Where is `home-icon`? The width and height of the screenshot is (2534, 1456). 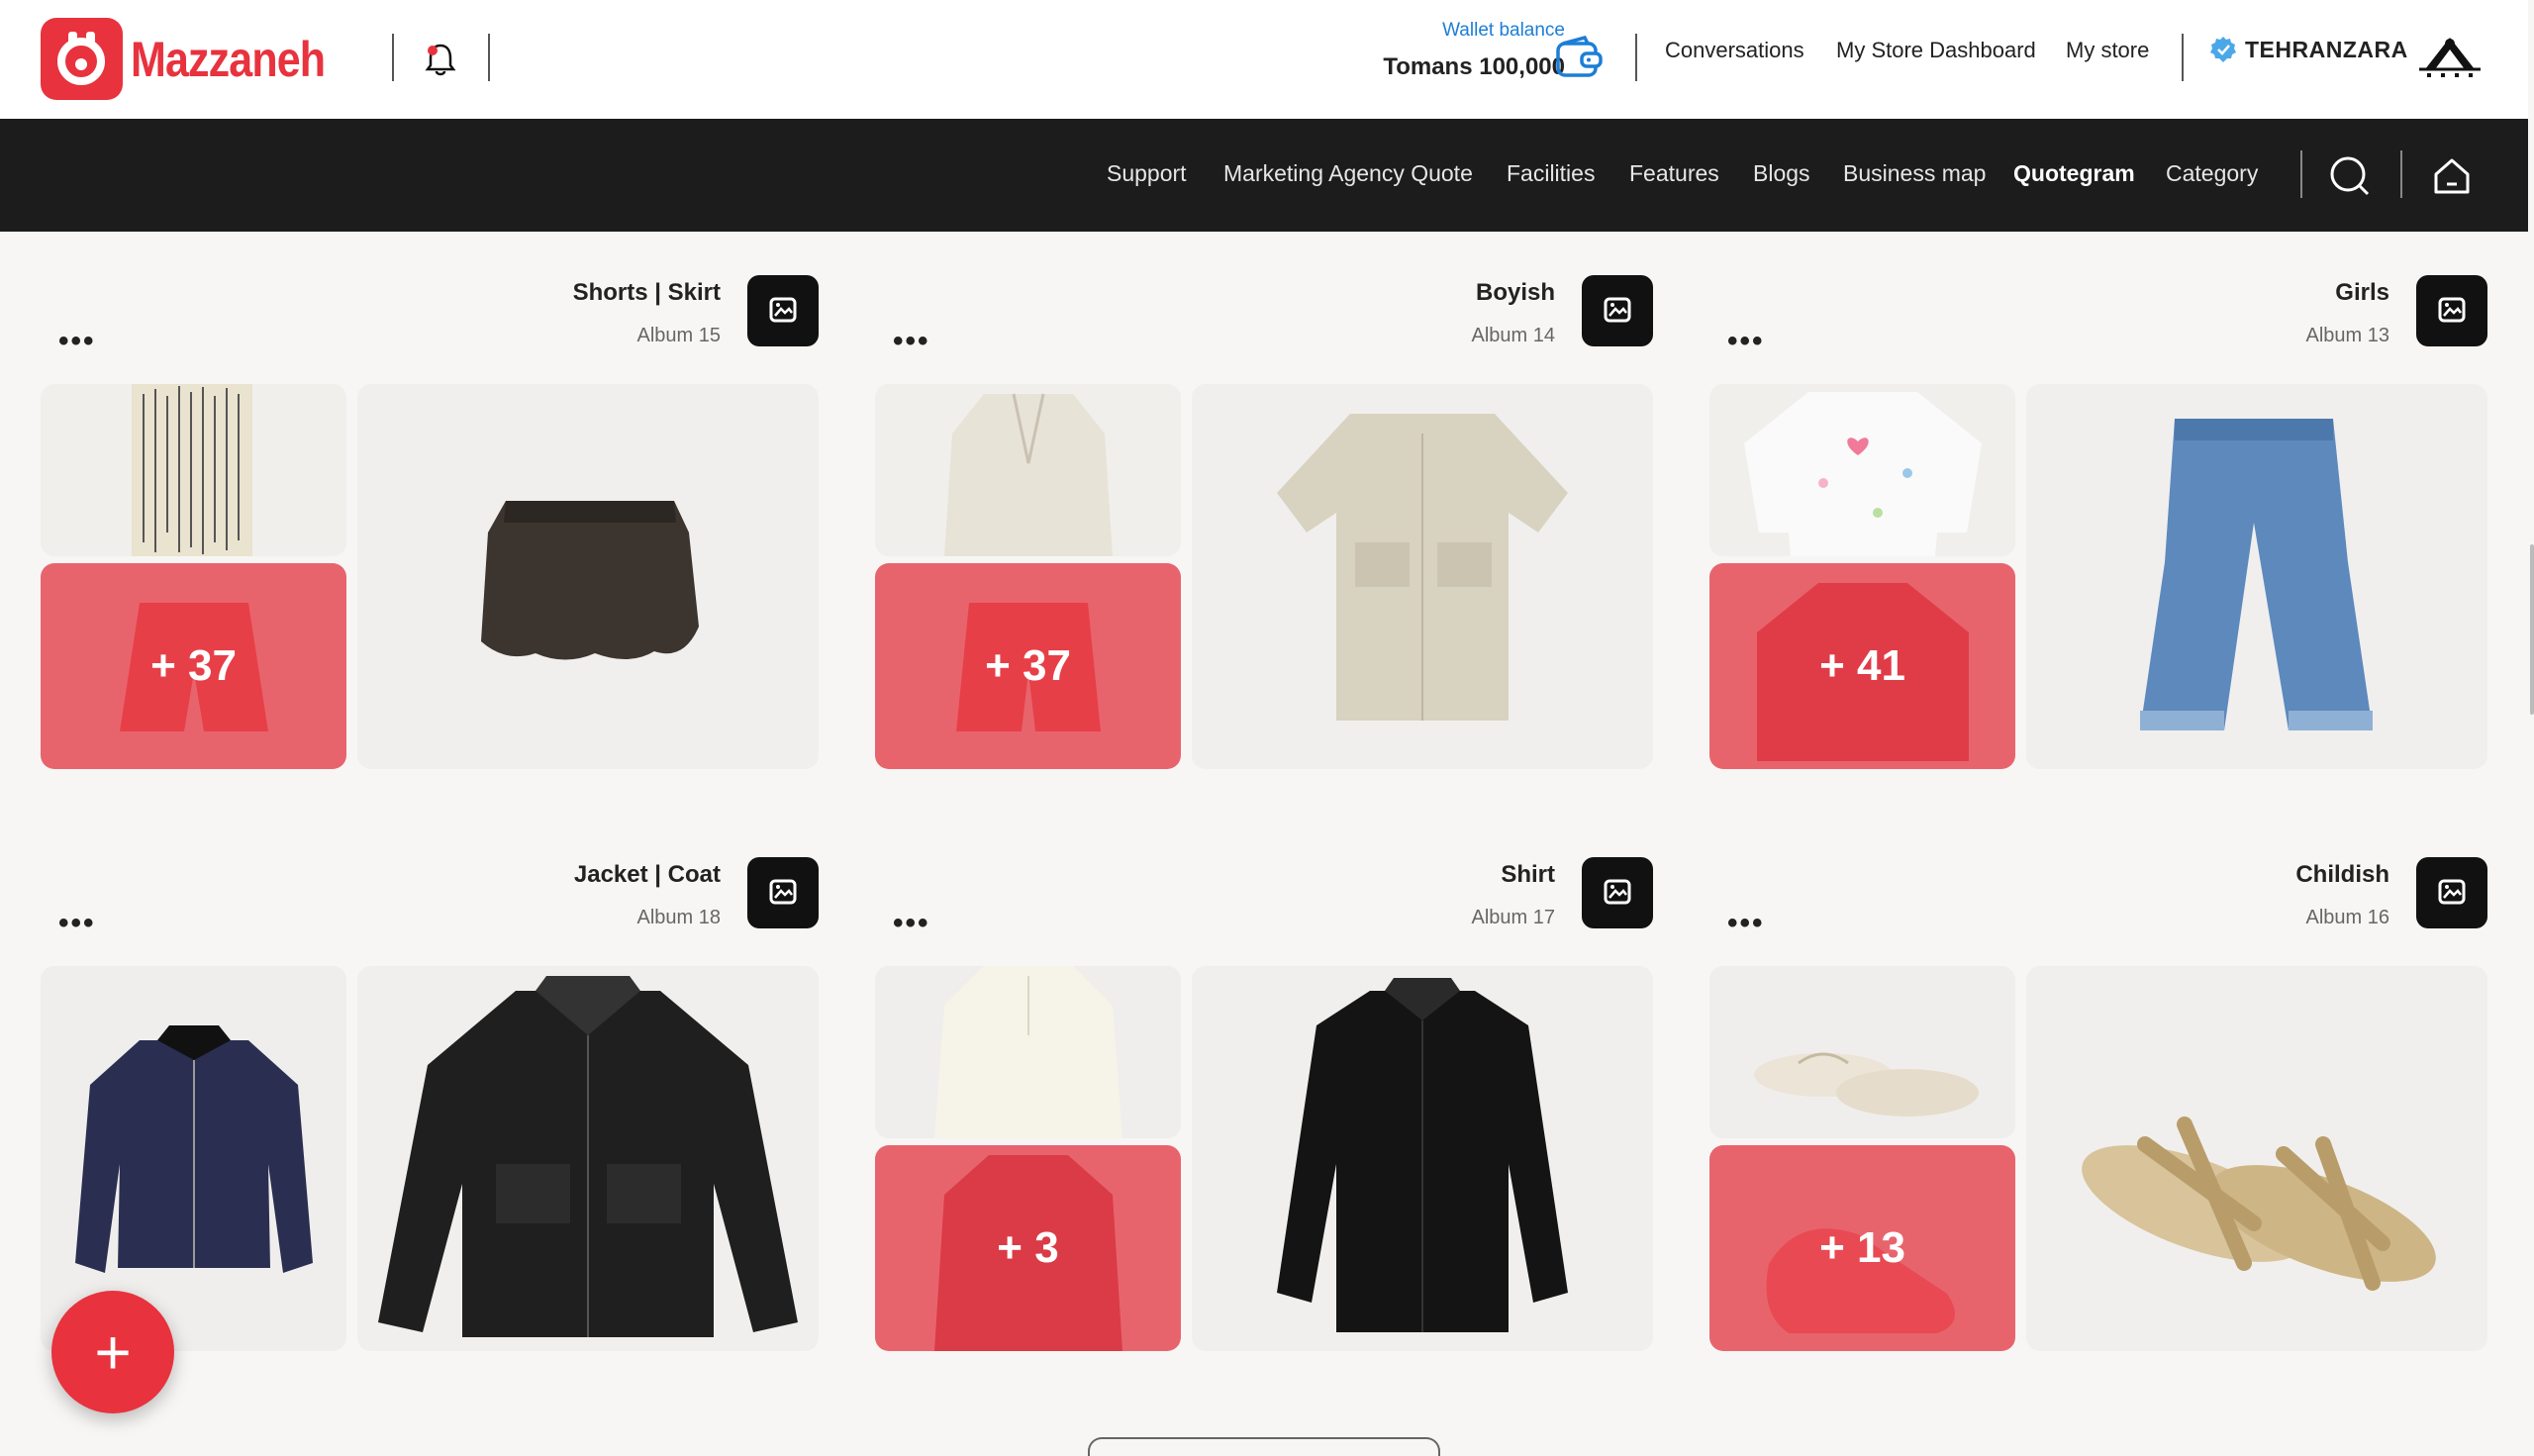 home-icon is located at coordinates (2452, 176).